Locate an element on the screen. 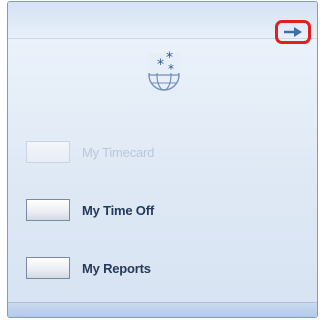 Image resolution: width=322 pixels, height=320 pixels. globe-stars-icon: * * * is located at coordinates (164, 69).